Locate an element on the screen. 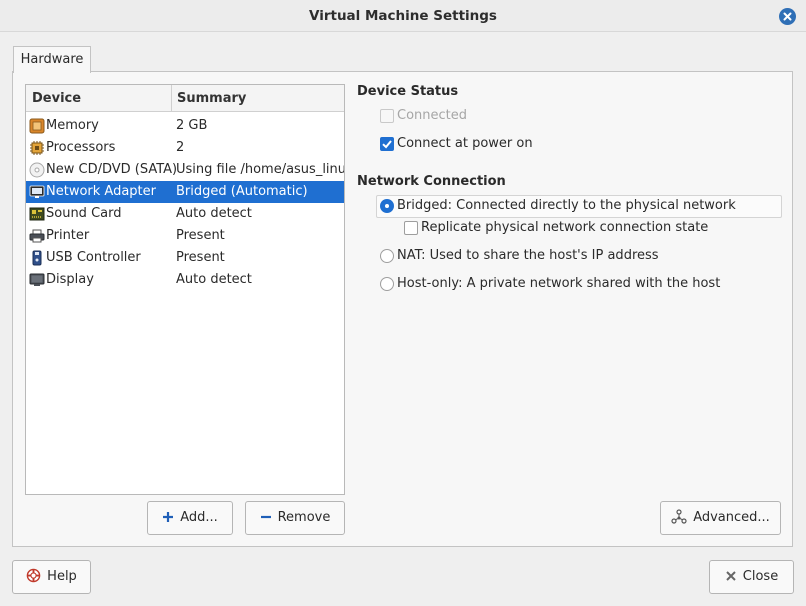 Image resolution: width=806 pixels, height=606 pixels. help-button: Help is located at coordinates (51, 577).